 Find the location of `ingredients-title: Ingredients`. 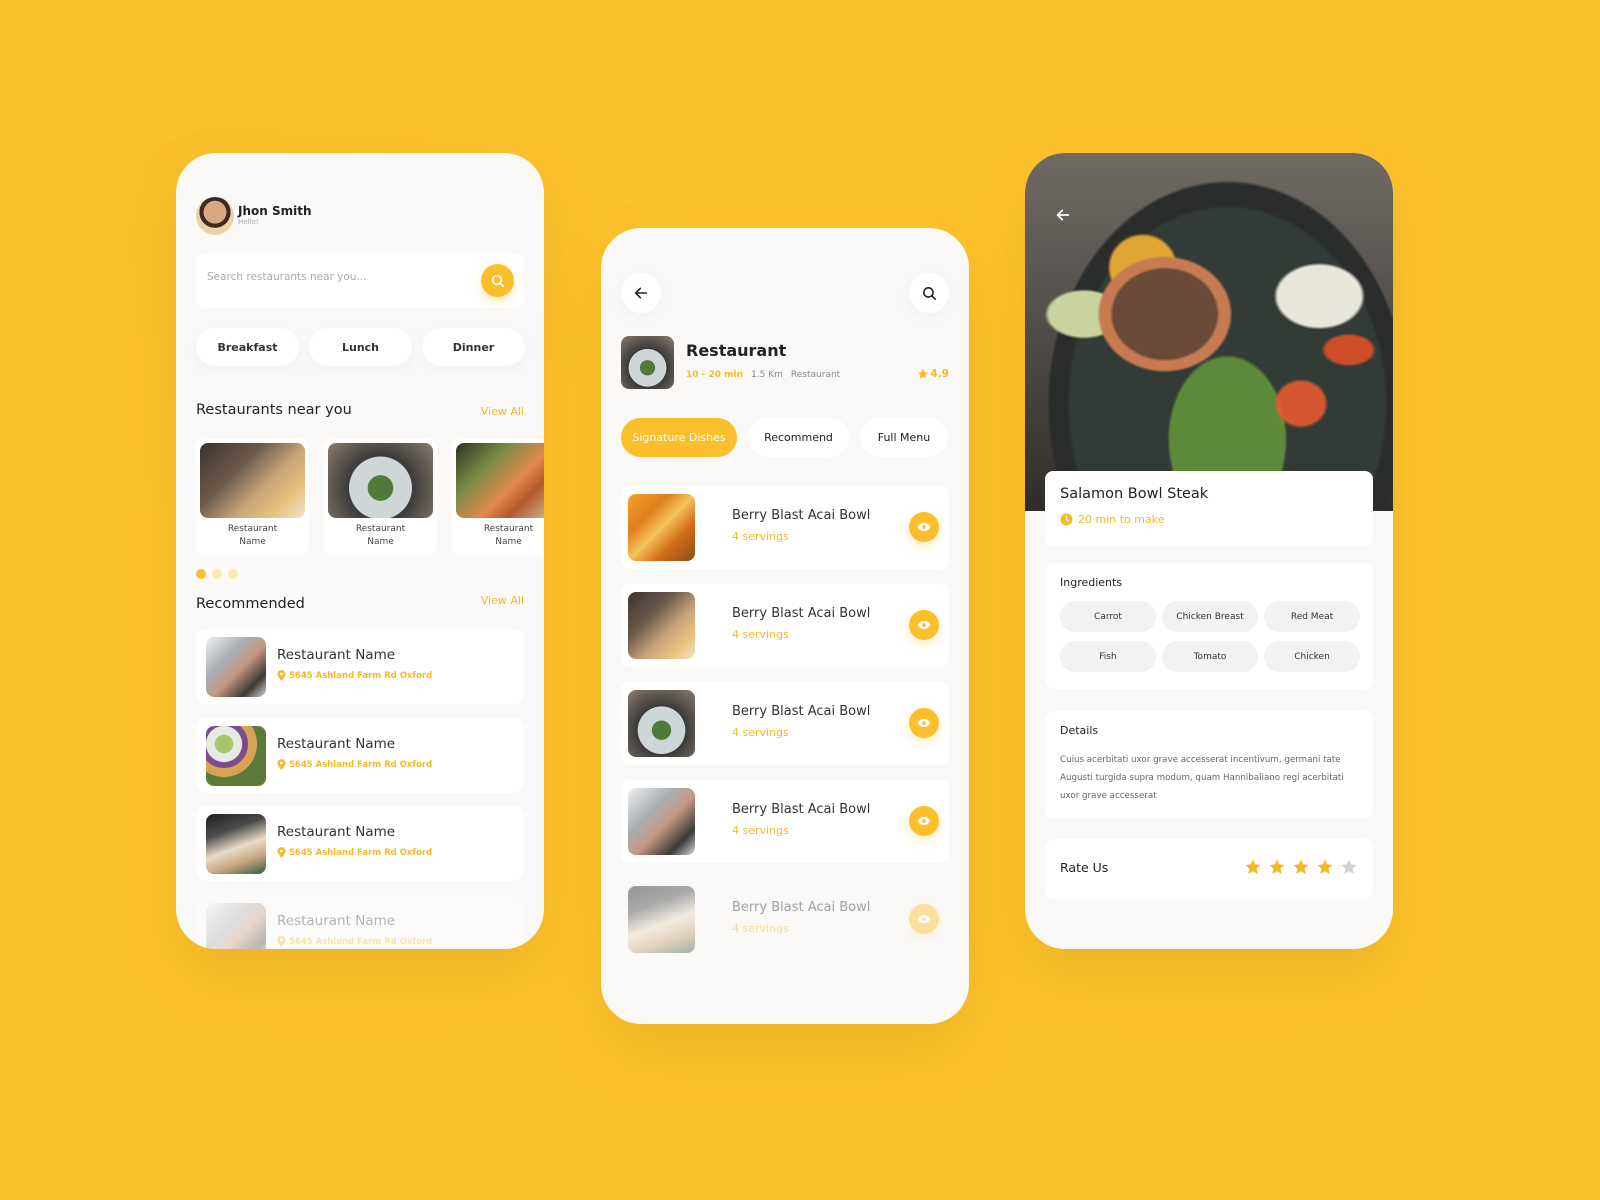

ingredients-title: Ingredients is located at coordinates (1091, 582).